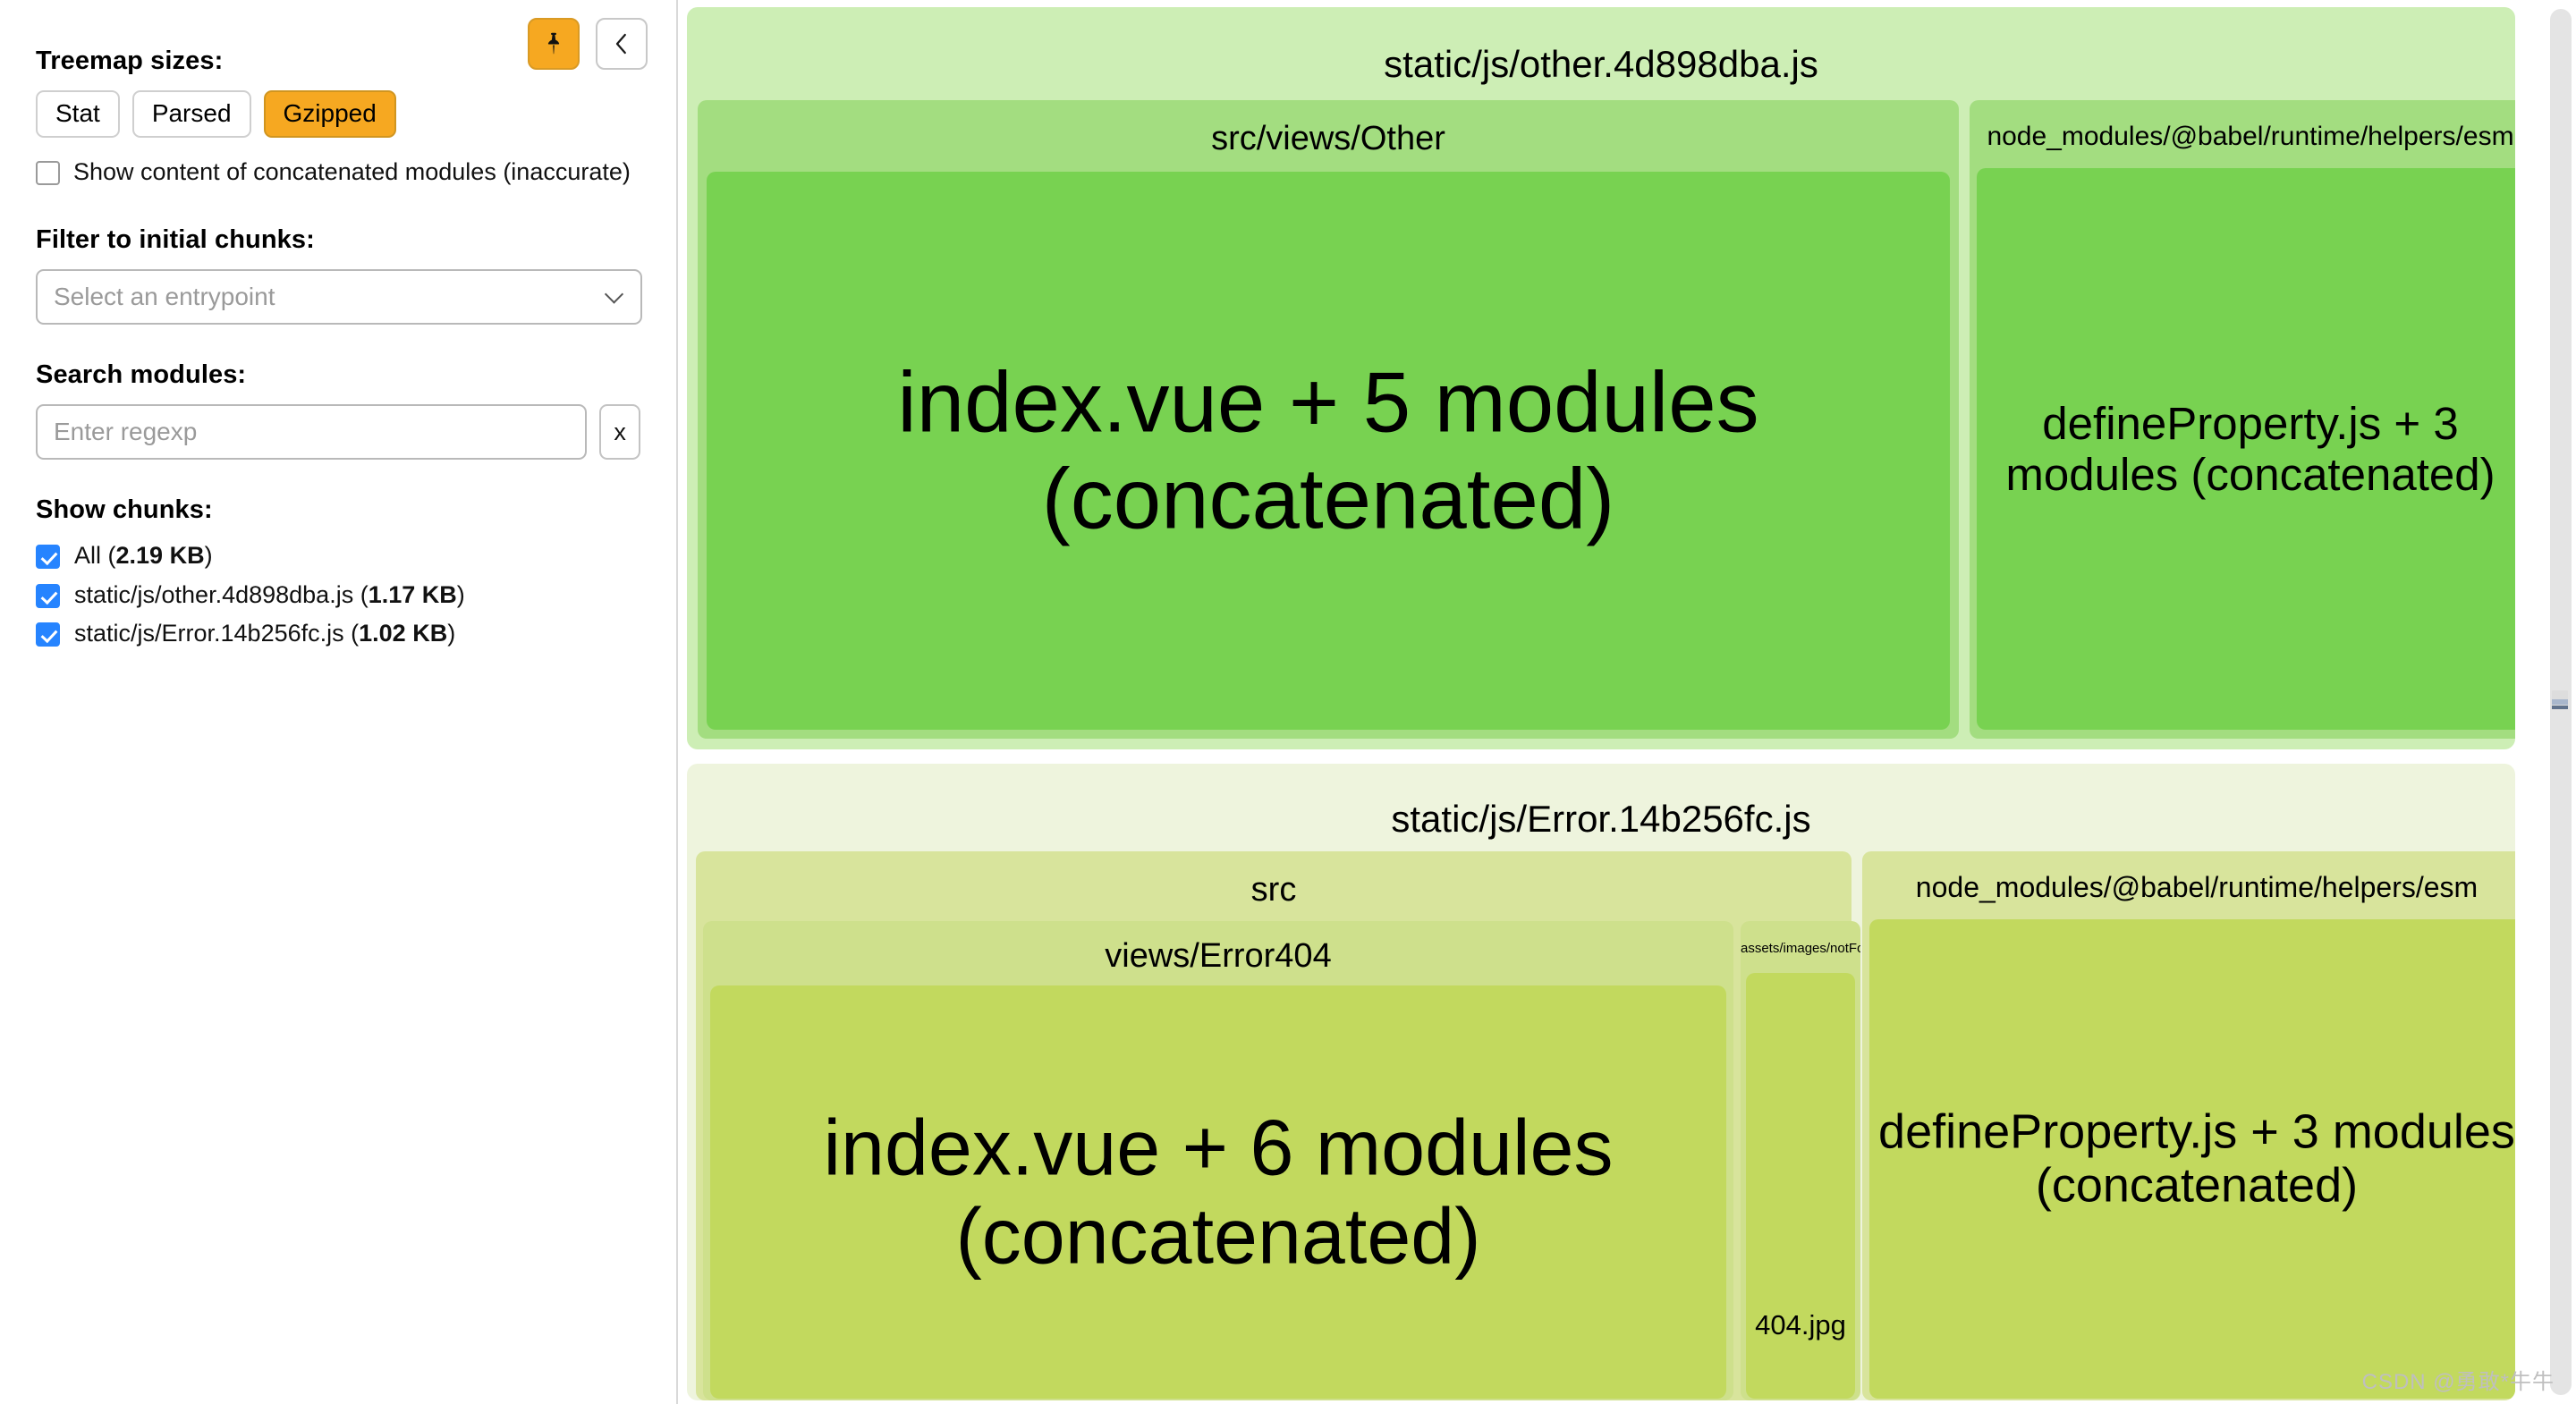  I want to click on entrypoint-select-placeholder: Select an entrypoint, so click(164, 297).